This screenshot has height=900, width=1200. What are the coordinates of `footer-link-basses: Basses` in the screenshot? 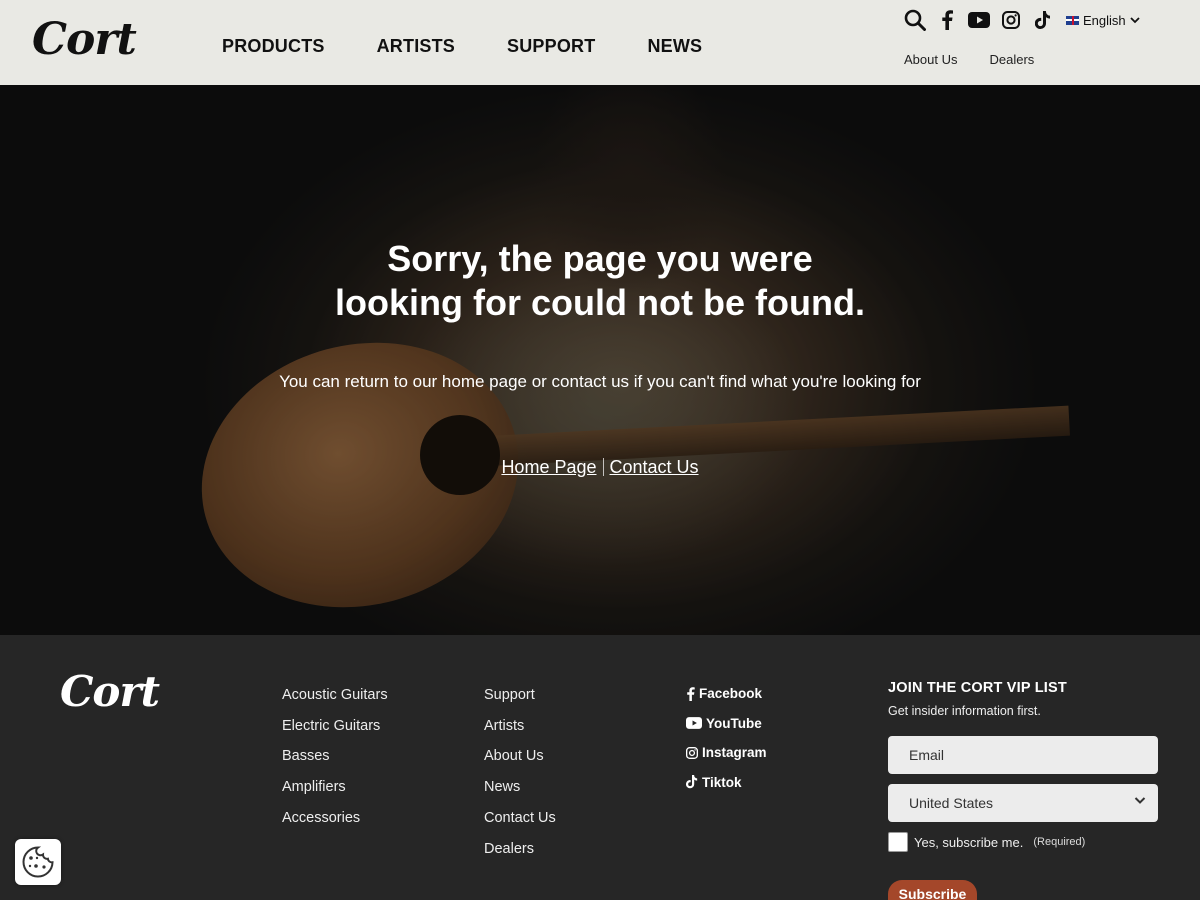 It's located at (335, 756).